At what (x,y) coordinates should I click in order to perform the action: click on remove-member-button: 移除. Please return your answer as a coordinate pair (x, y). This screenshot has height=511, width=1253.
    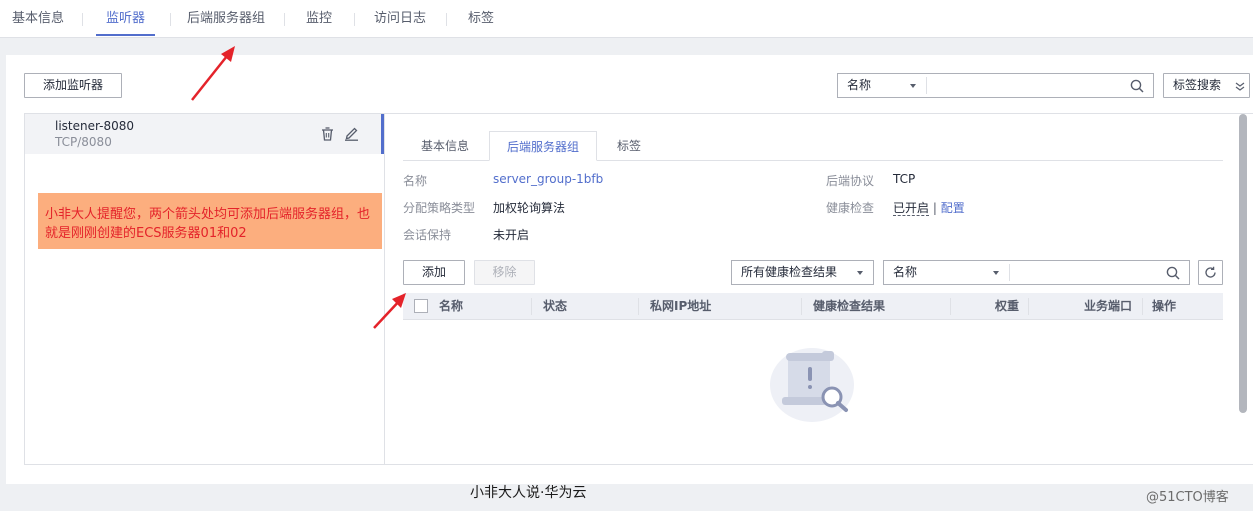
    Looking at the image, I should click on (504, 272).